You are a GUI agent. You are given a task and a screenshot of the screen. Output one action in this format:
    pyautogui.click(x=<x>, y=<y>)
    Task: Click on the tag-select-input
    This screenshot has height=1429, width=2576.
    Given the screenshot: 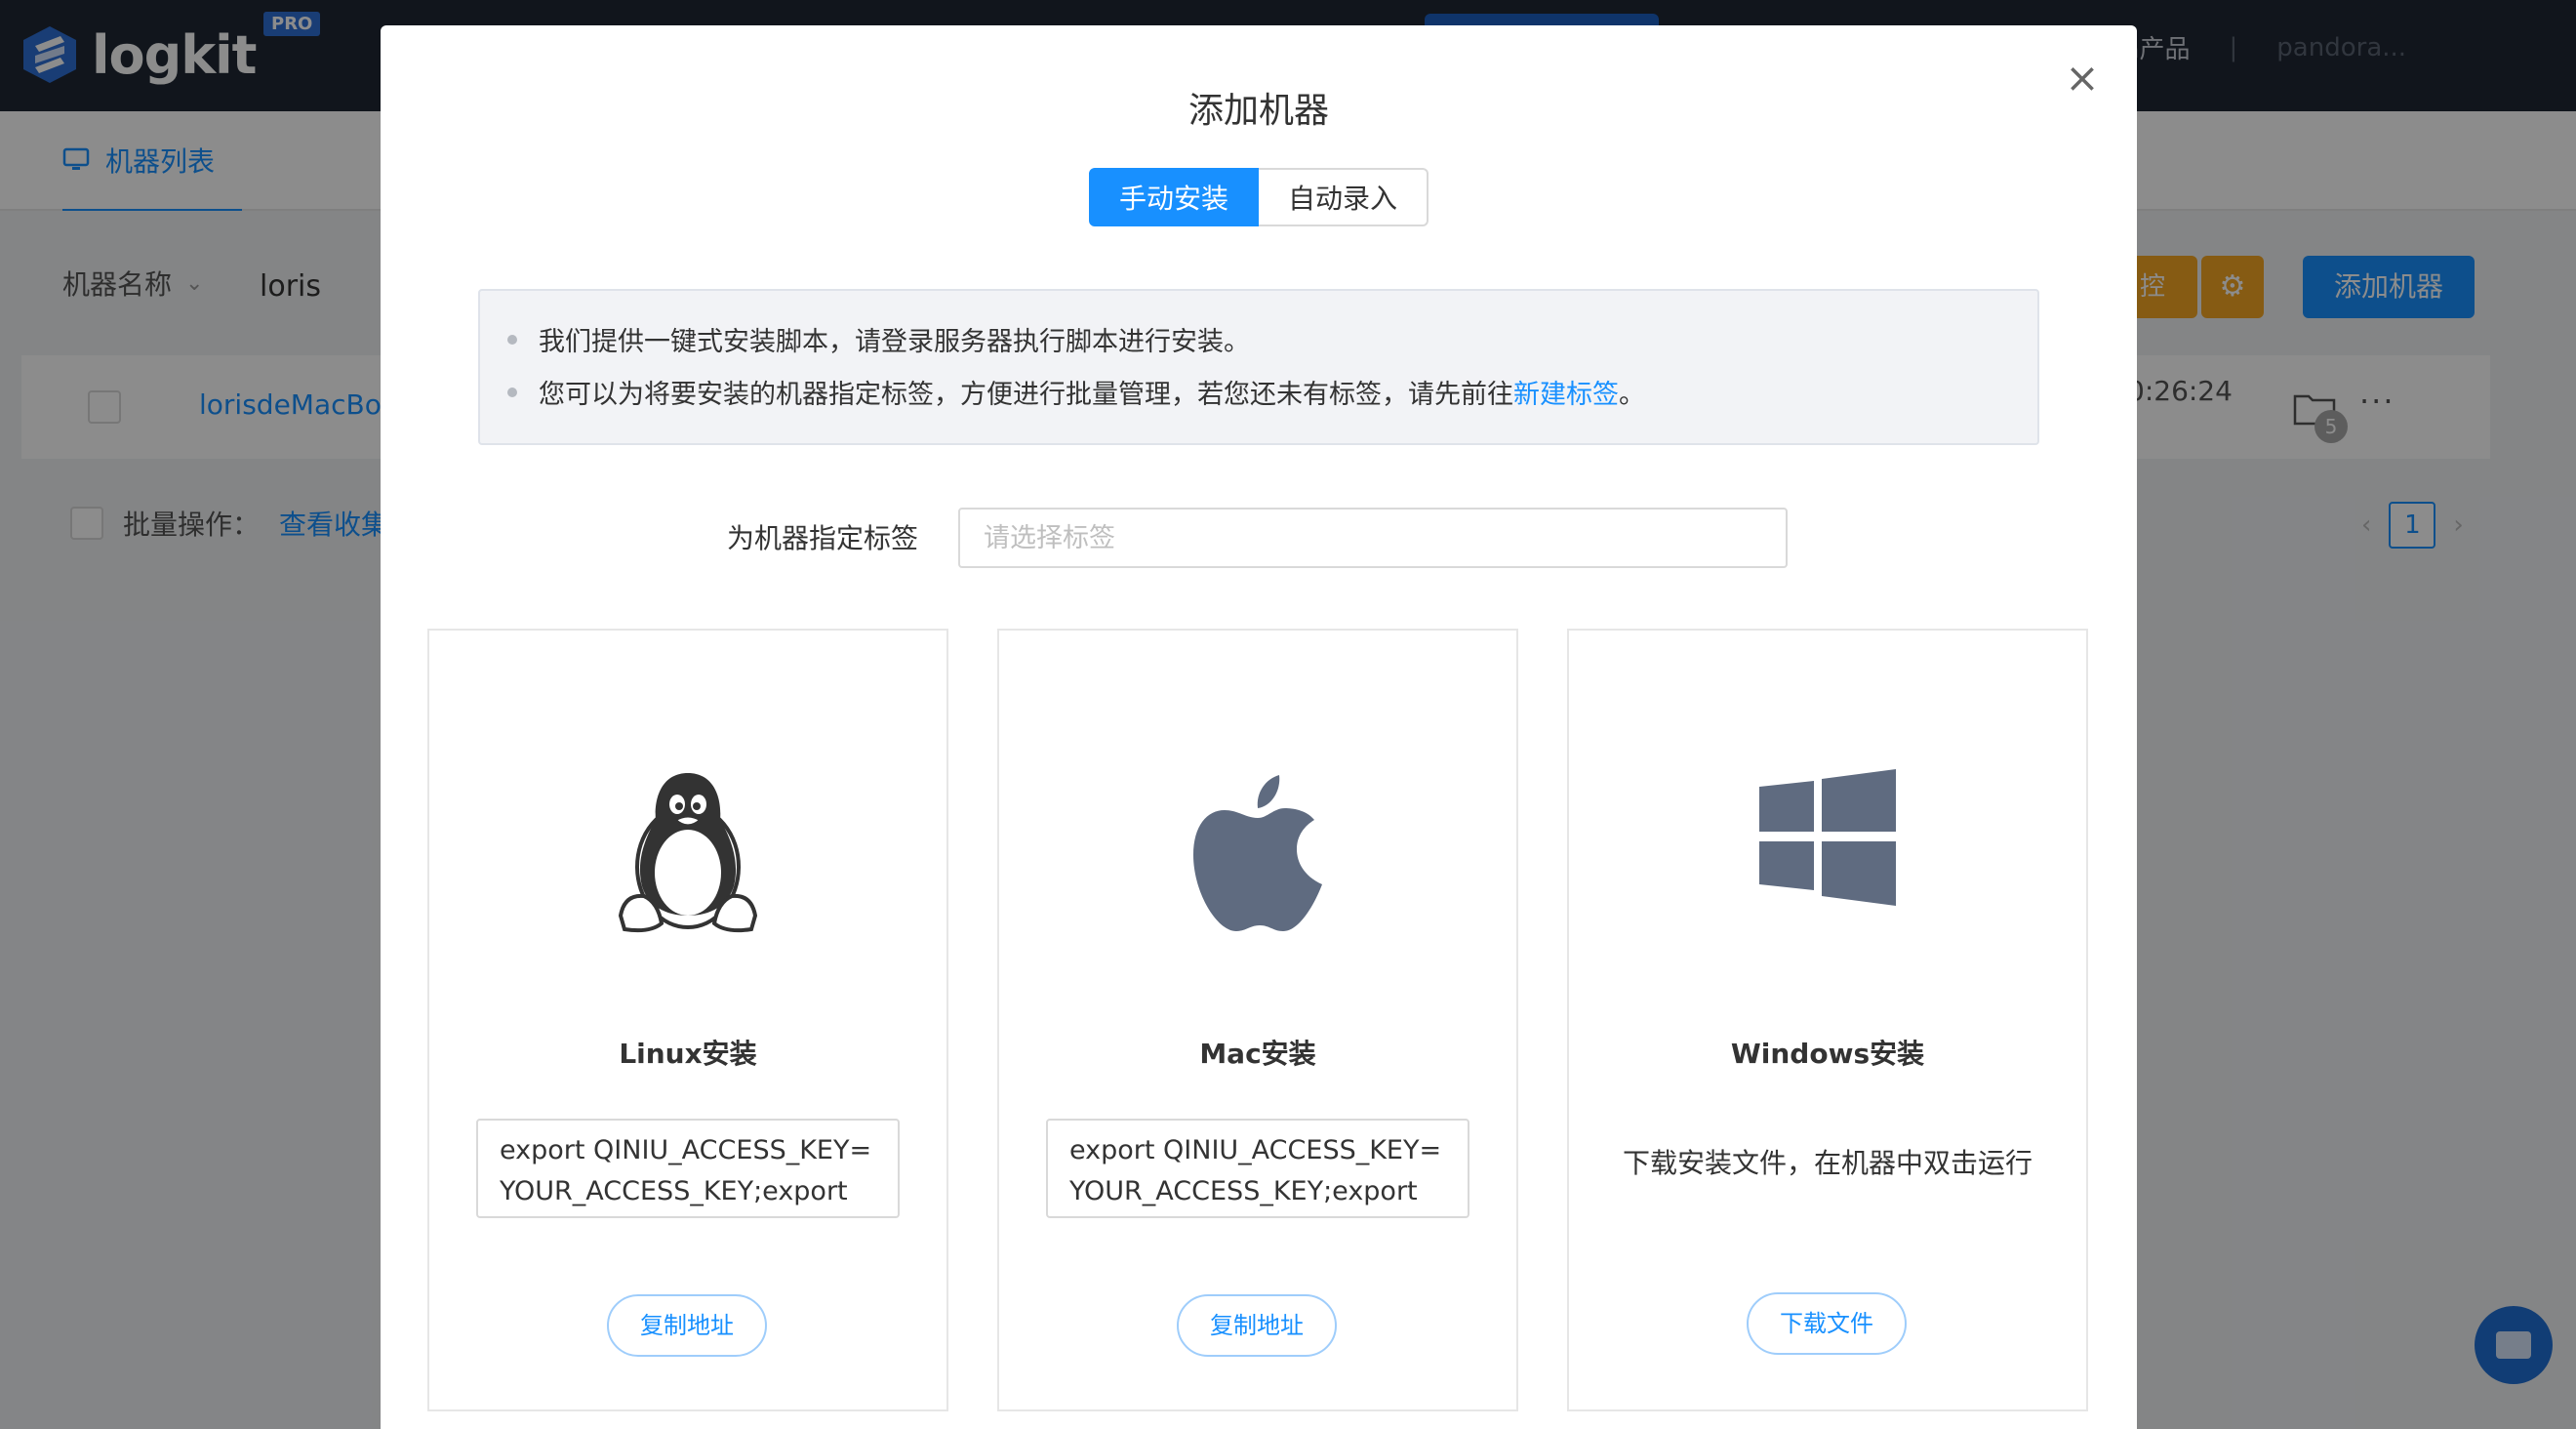 What is the action you would take?
    pyautogui.click(x=1373, y=538)
    